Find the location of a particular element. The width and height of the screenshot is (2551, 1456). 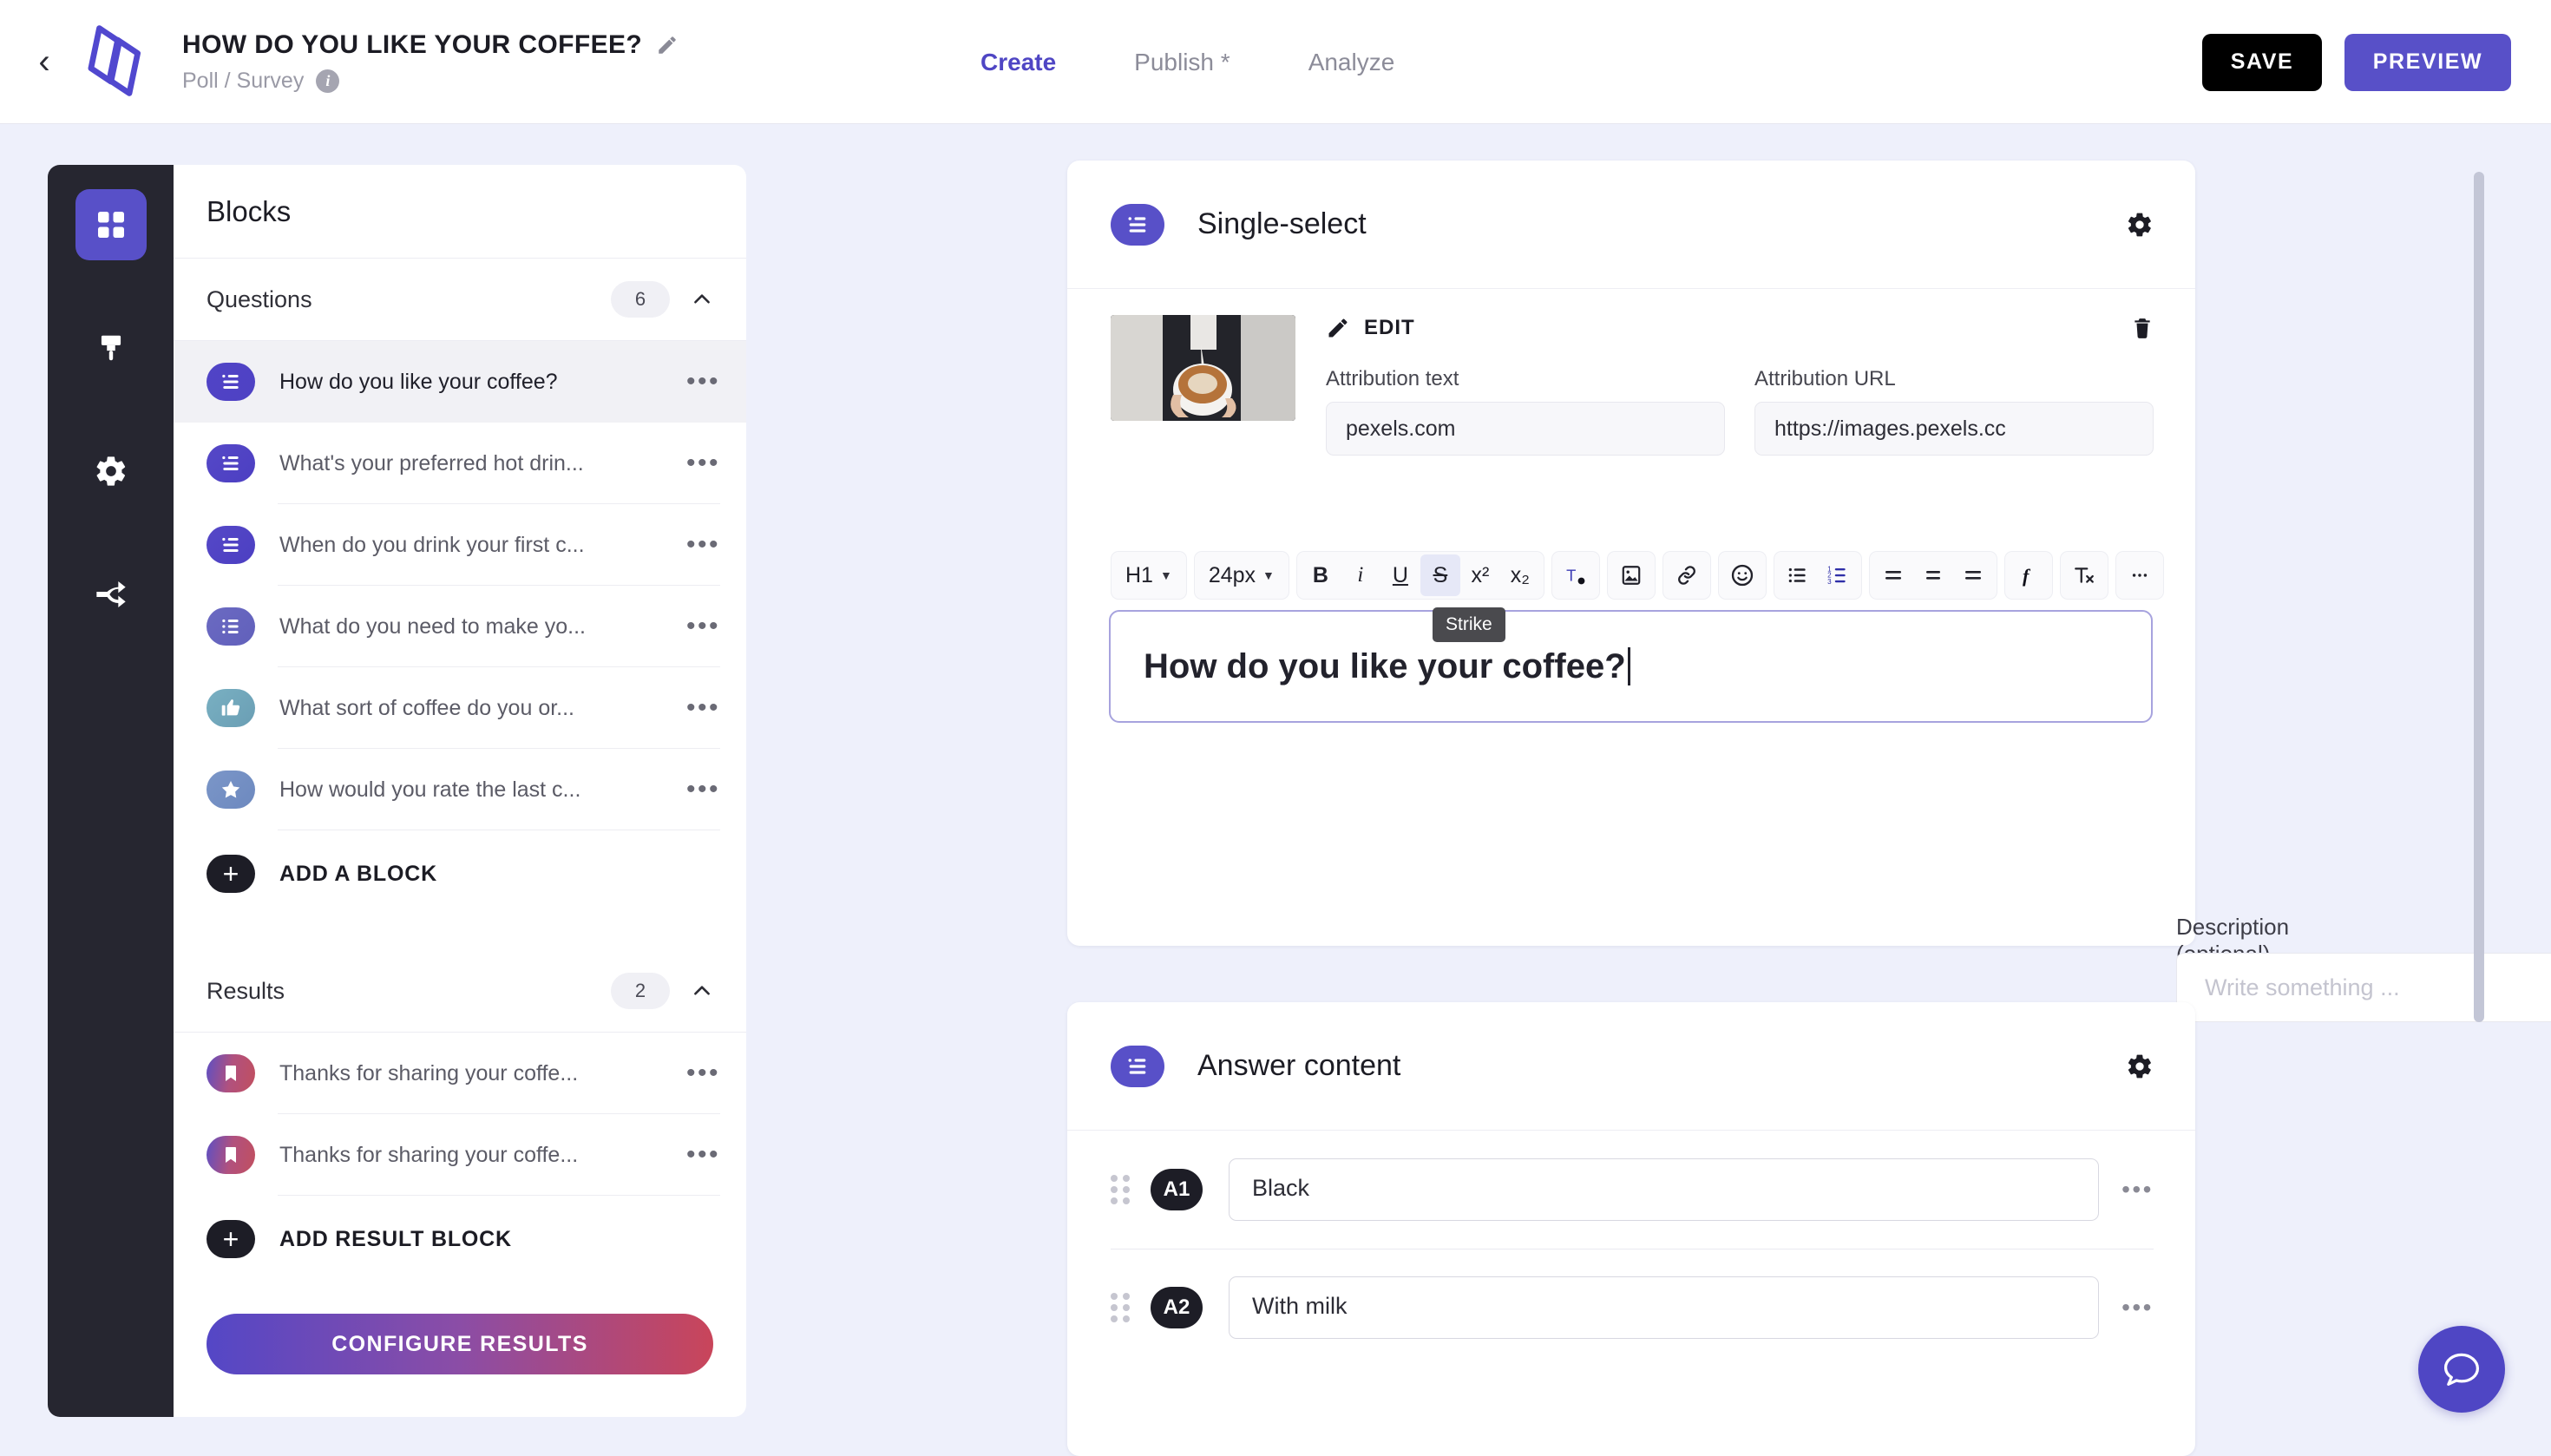

rail-item-settings is located at coordinates (111, 471).